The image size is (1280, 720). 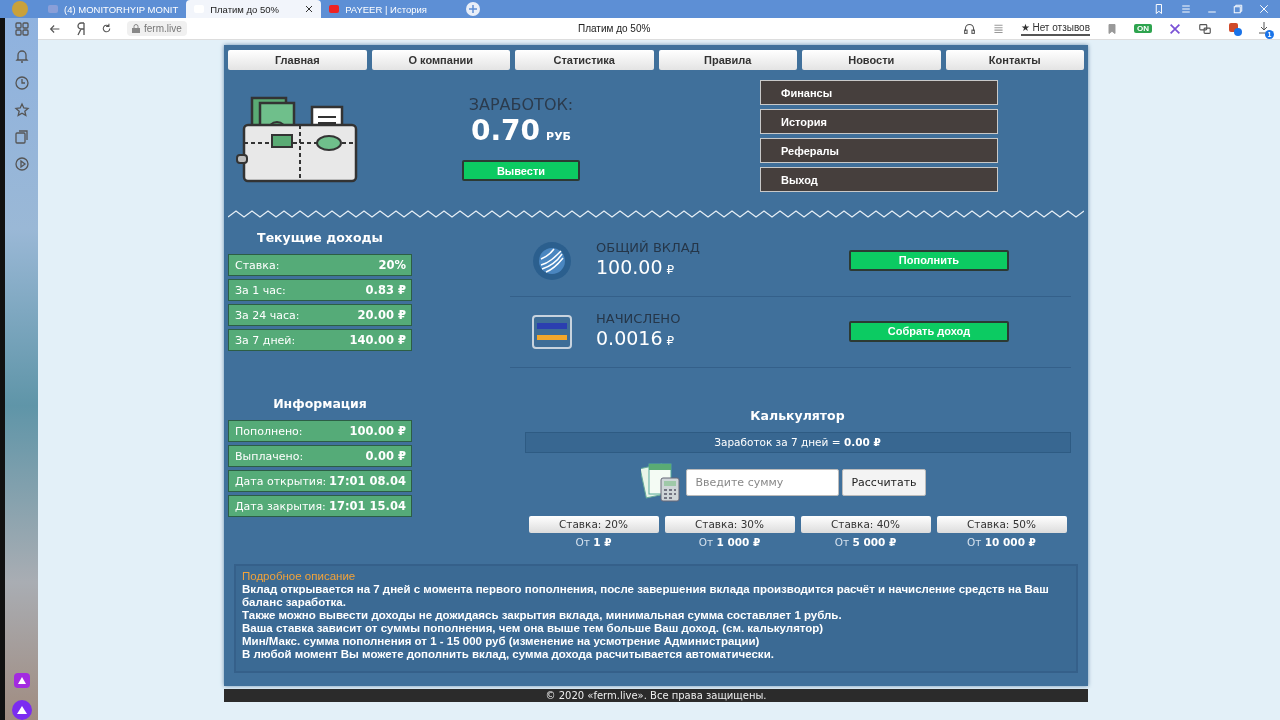 What do you see at coordinates (1112, 28) in the screenshot?
I see `bookmark-icon` at bounding box center [1112, 28].